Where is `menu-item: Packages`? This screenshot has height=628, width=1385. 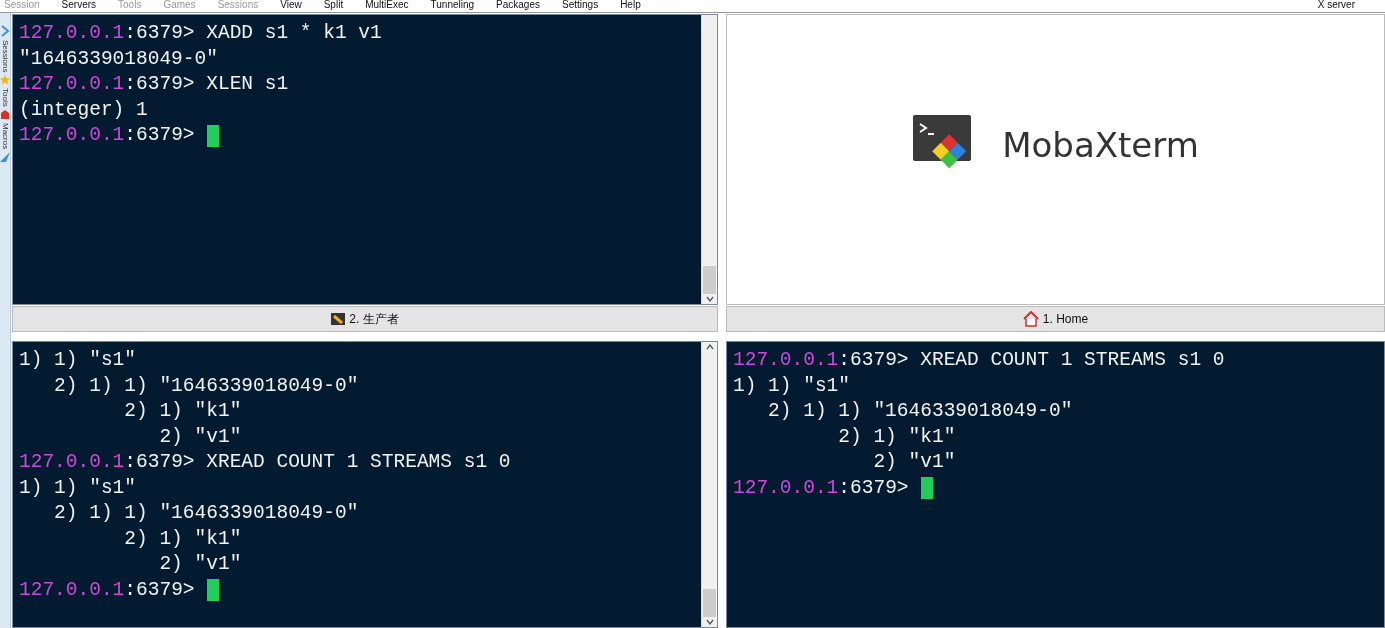 menu-item: Packages is located at coordinates (518, 5).